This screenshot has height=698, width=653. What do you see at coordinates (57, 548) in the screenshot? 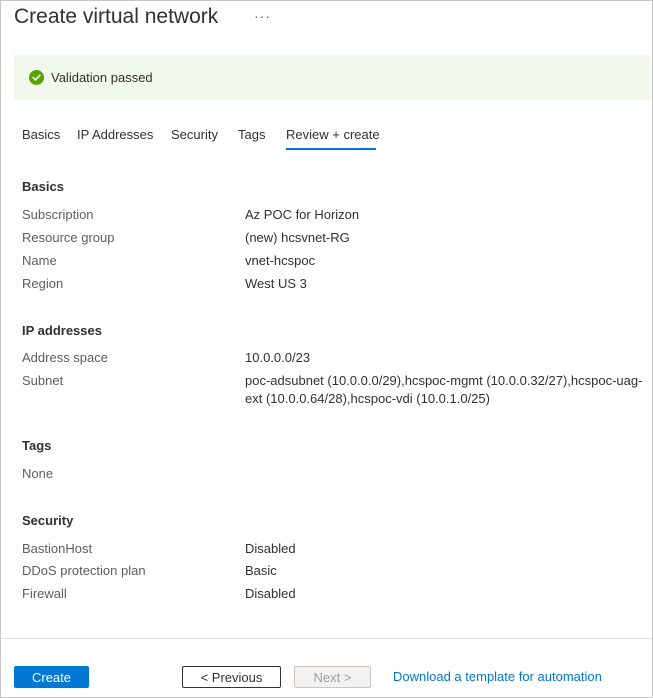
I see `bastion-host-label: BastionHost` at bounding box center [57, 548].